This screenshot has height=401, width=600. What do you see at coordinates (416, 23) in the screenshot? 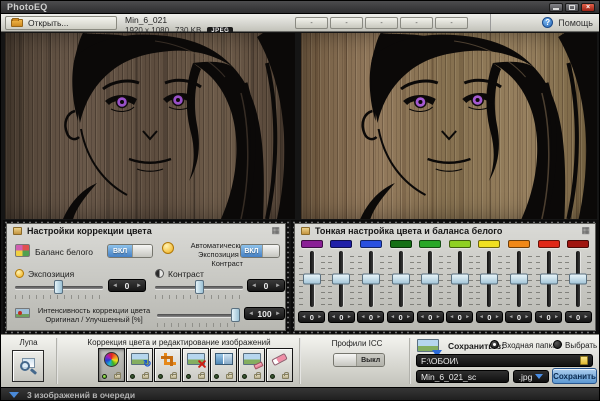
I see `preset-button-4: -` at bounding box center [416, 23].